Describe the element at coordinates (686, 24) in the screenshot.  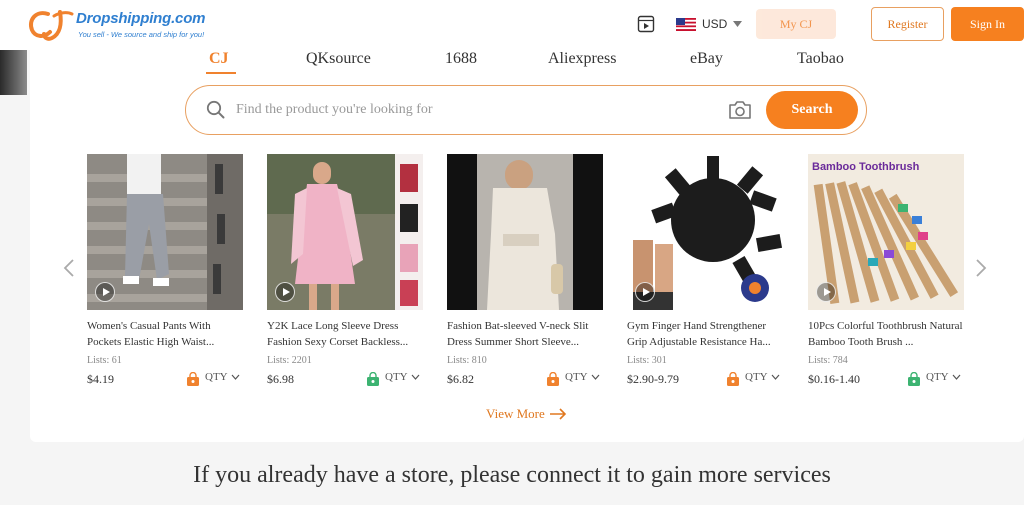
I see `us-flag-icon` at that location.